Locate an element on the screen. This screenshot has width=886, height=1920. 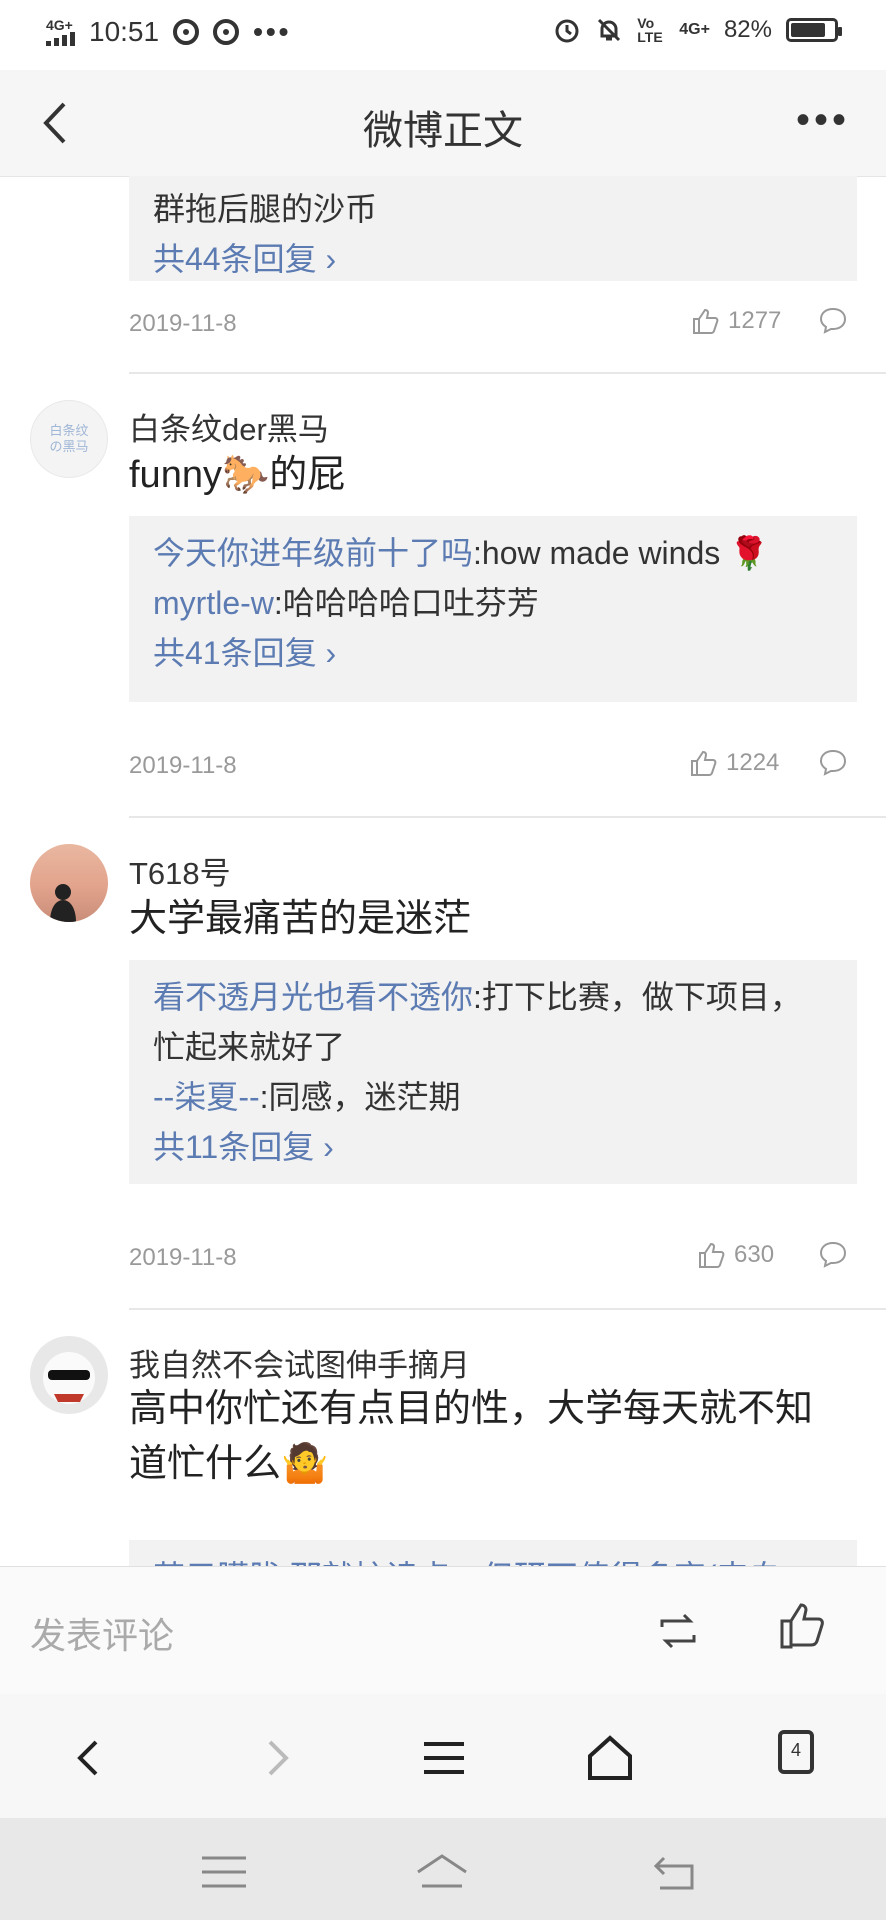
mute-bell-icon is located at coordinates (609, 30).